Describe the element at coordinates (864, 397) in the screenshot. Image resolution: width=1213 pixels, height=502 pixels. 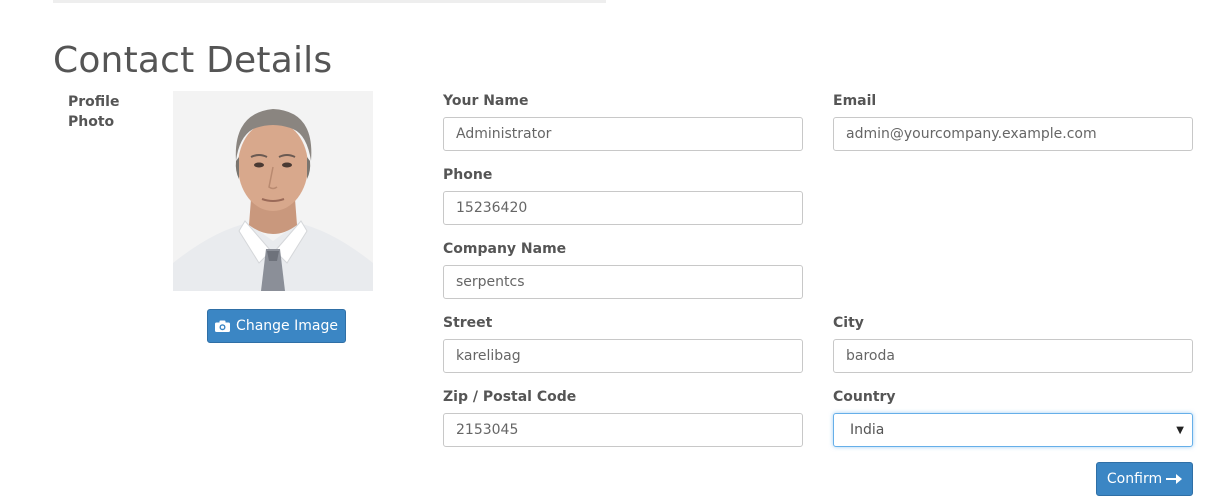
I see `country-label: Country` at that location.